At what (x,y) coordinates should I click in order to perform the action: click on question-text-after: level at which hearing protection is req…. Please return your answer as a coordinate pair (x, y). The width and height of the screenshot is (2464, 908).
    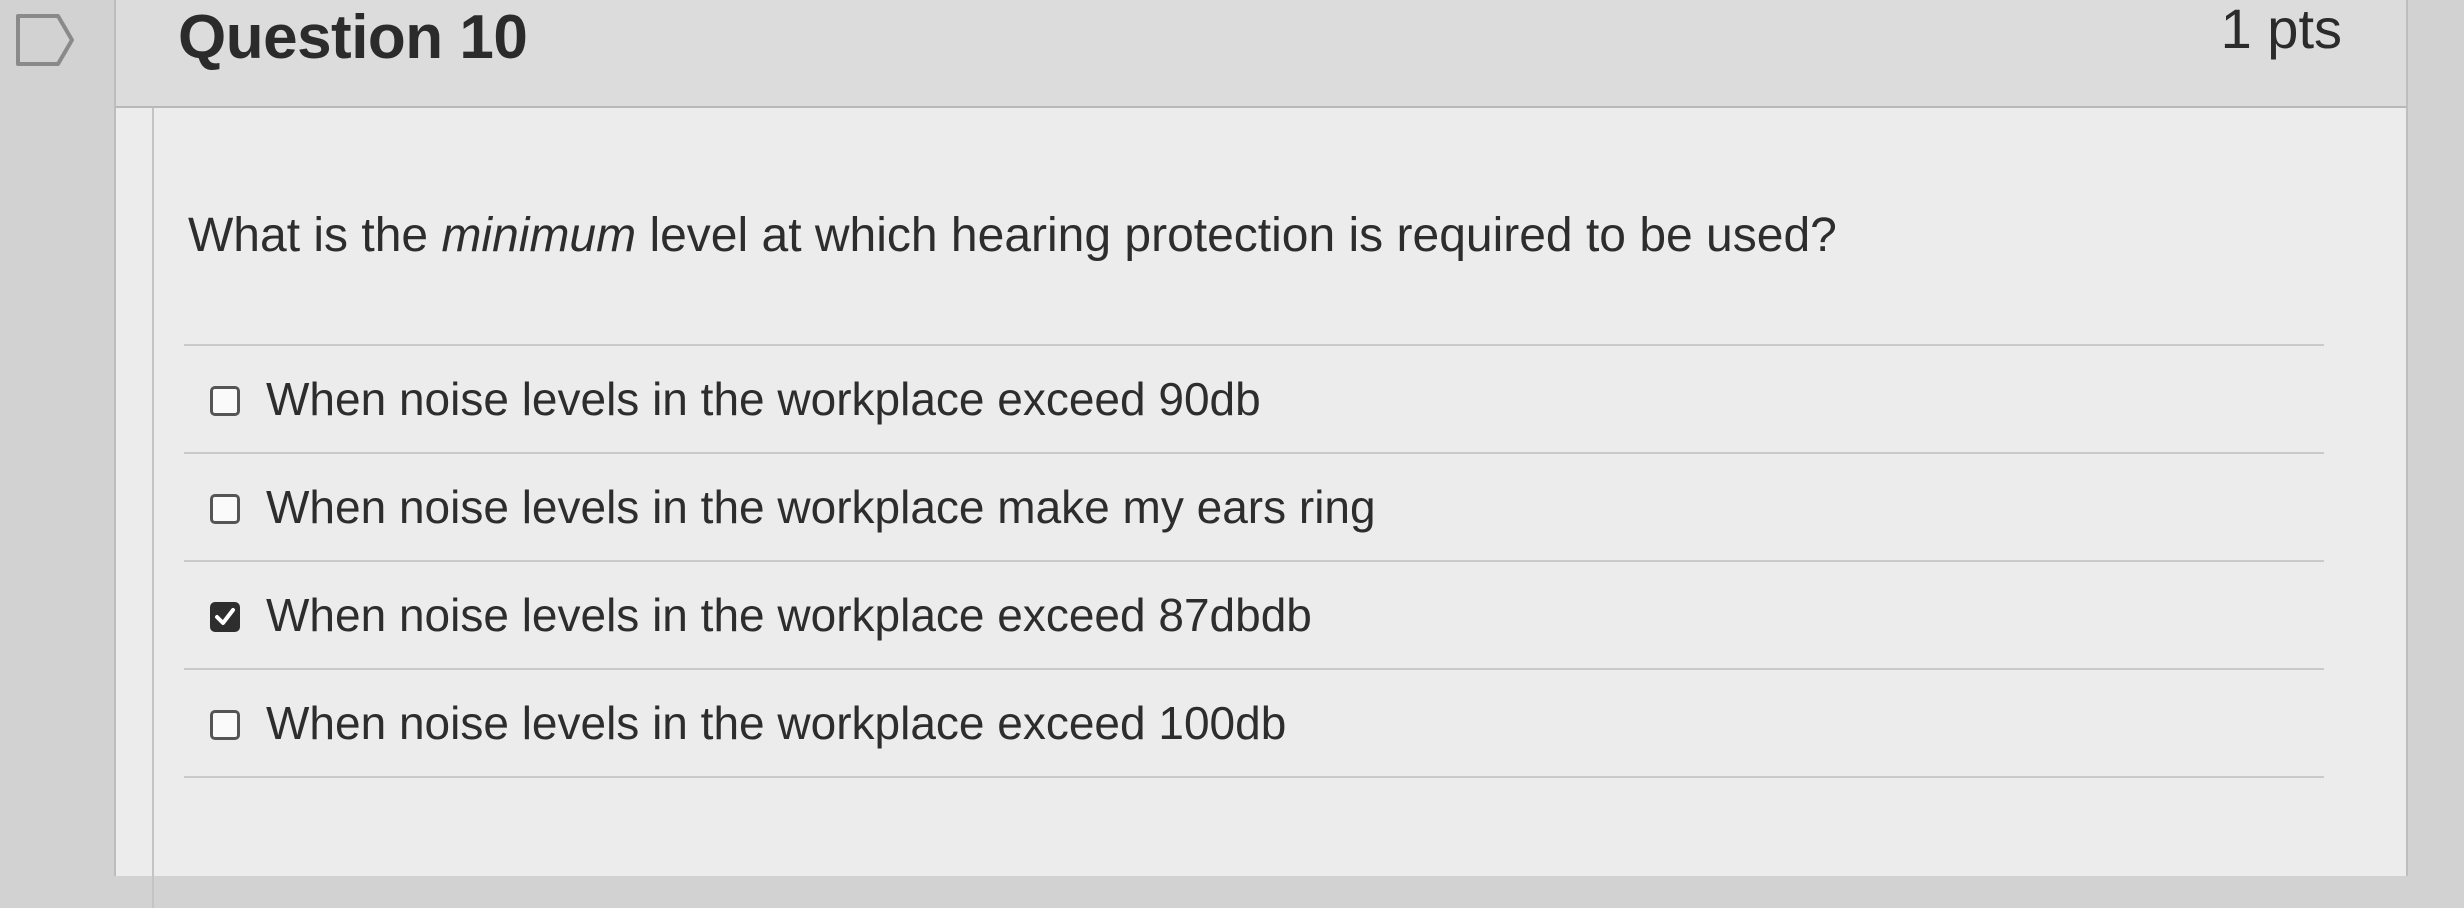
    Looking at the image, I should click on (1236, 235).